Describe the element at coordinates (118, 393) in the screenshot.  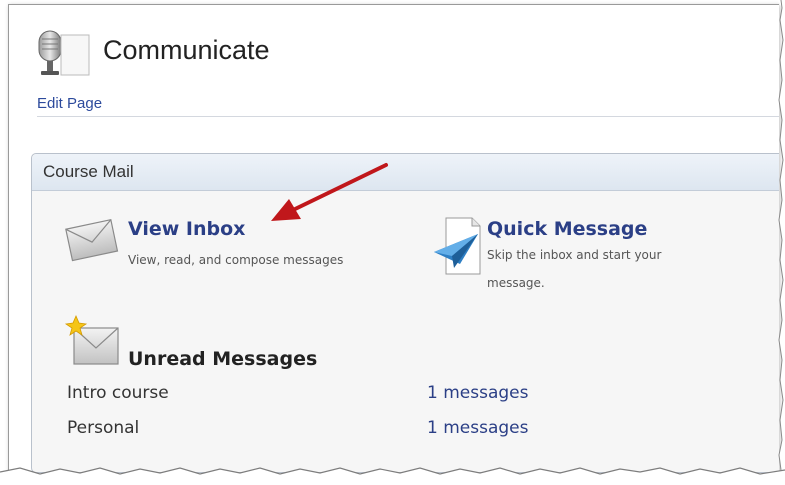
I see `unread-row-name: Intro course` at that location.